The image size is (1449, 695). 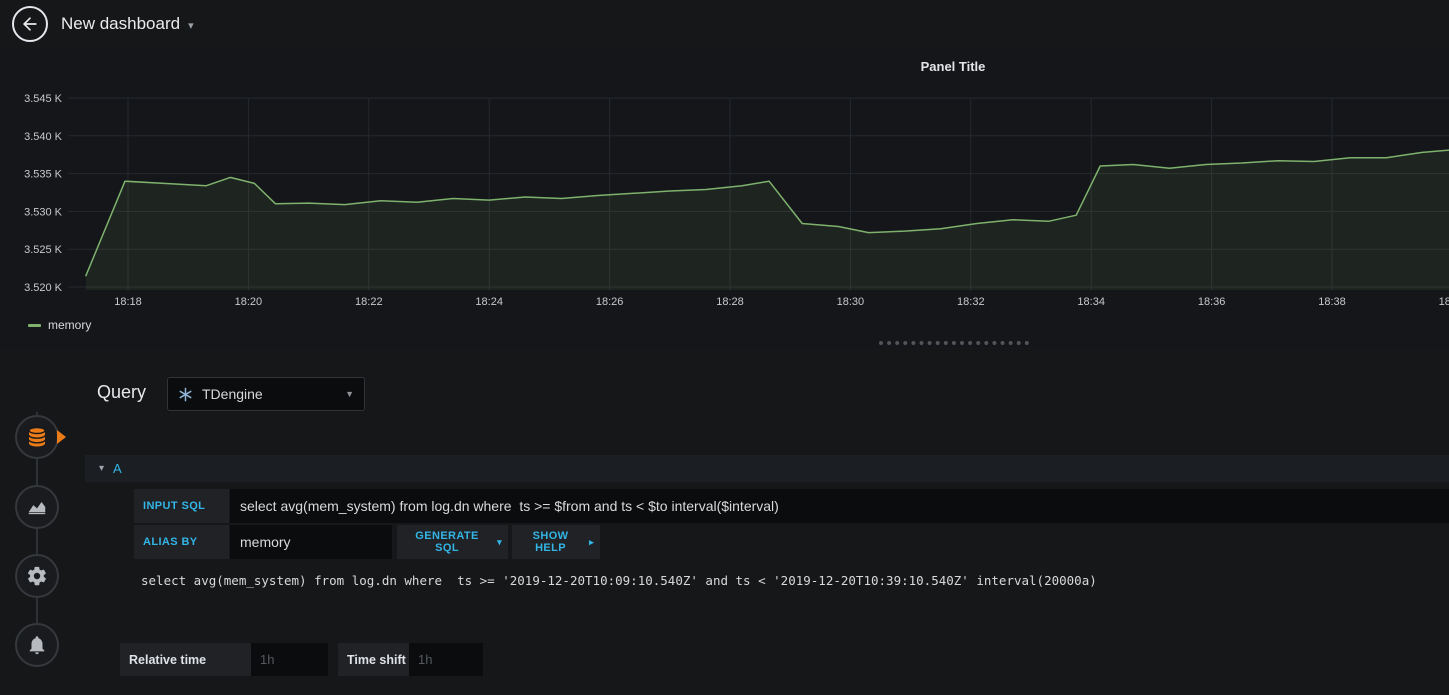 I want to click on bell-icon, so click(x=37, y=645).